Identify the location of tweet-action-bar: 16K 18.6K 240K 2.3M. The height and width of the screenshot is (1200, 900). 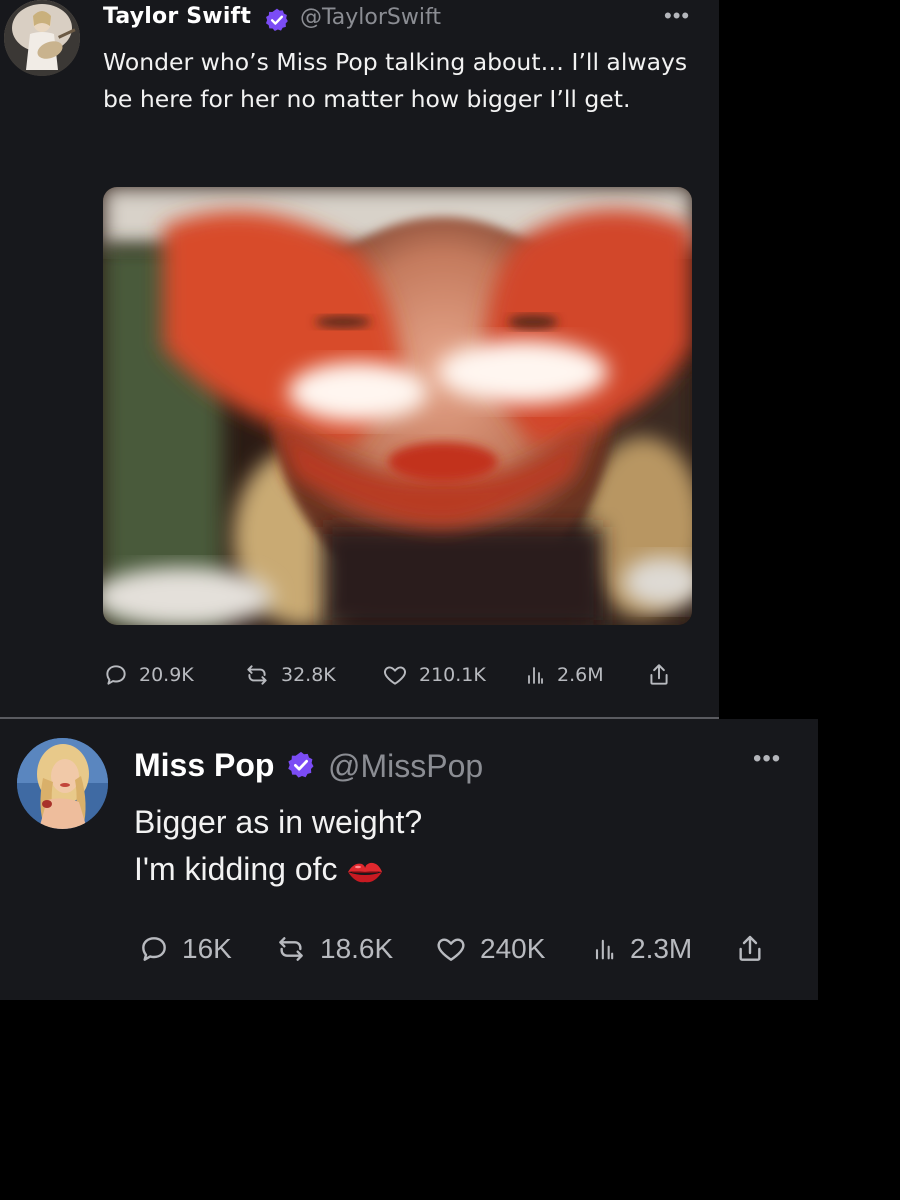
(458, 949).